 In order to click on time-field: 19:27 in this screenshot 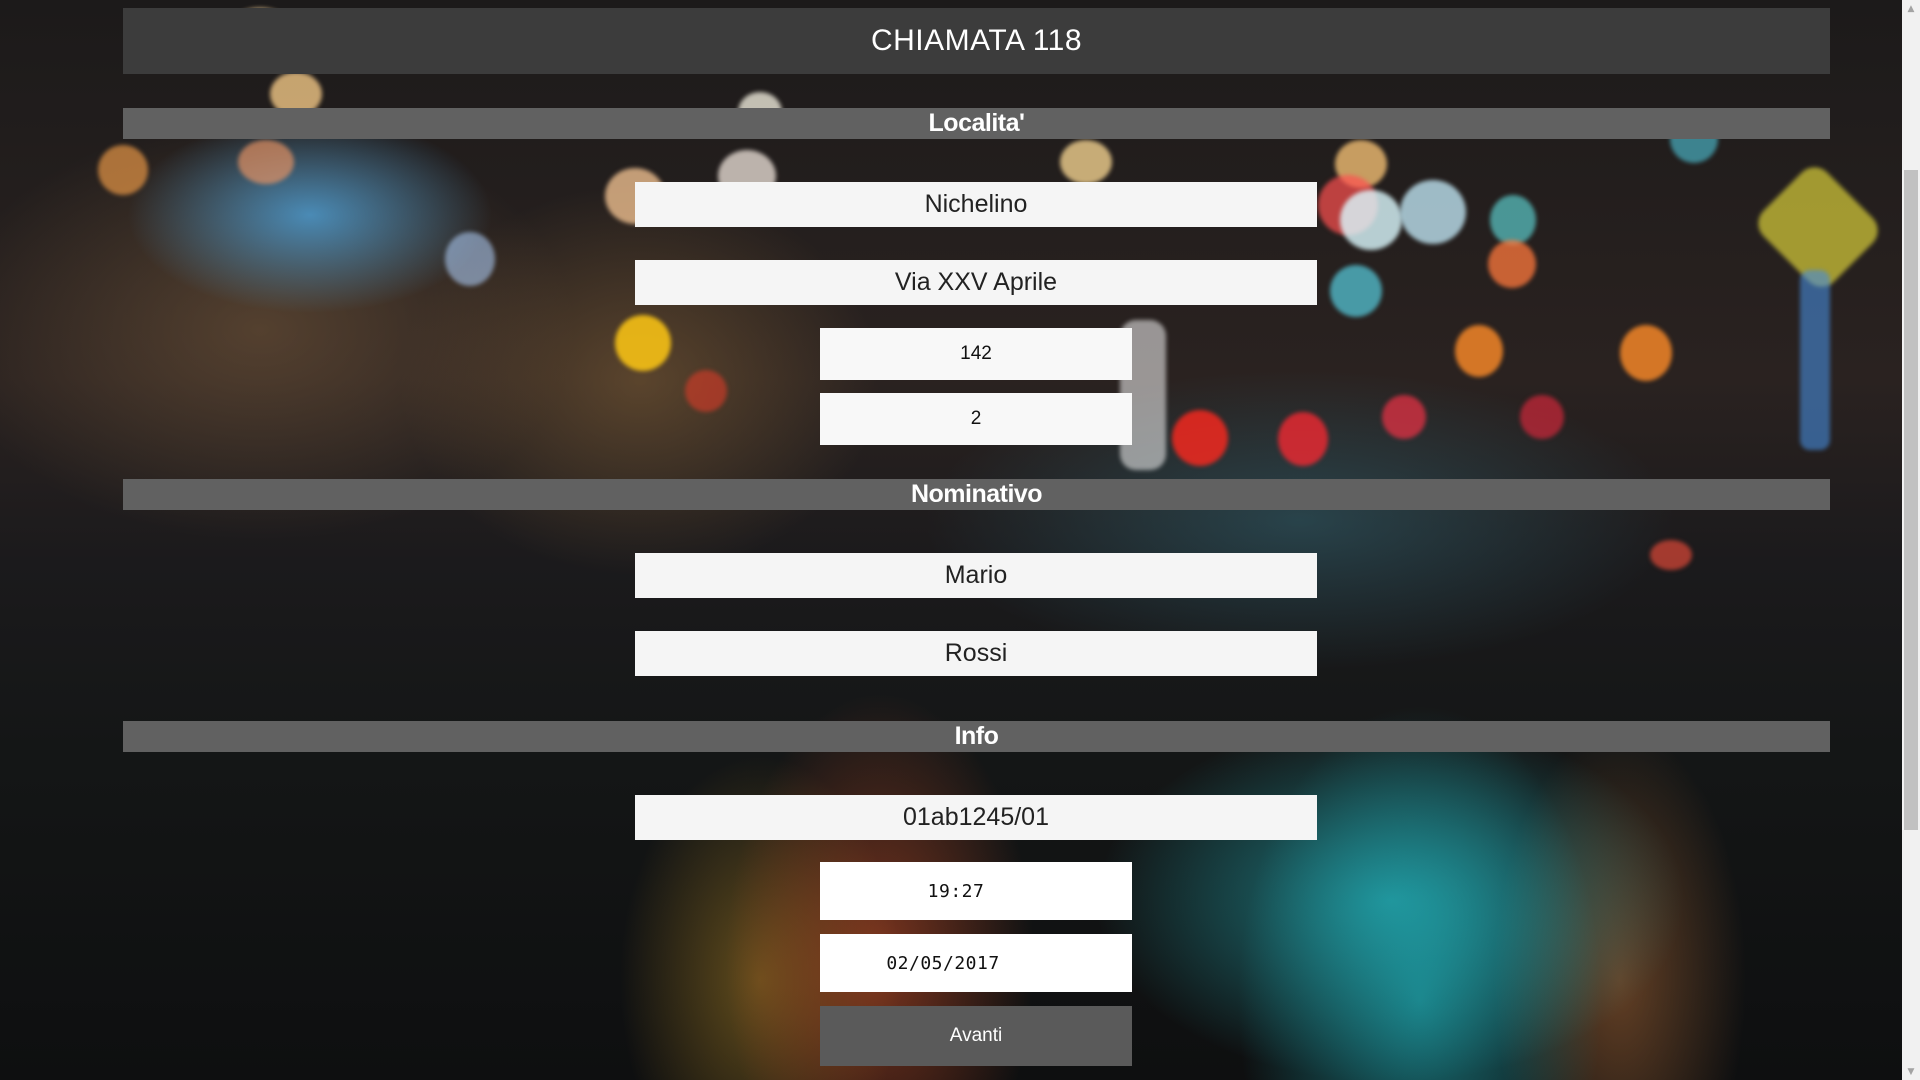, I will do `click(976, 891)`.